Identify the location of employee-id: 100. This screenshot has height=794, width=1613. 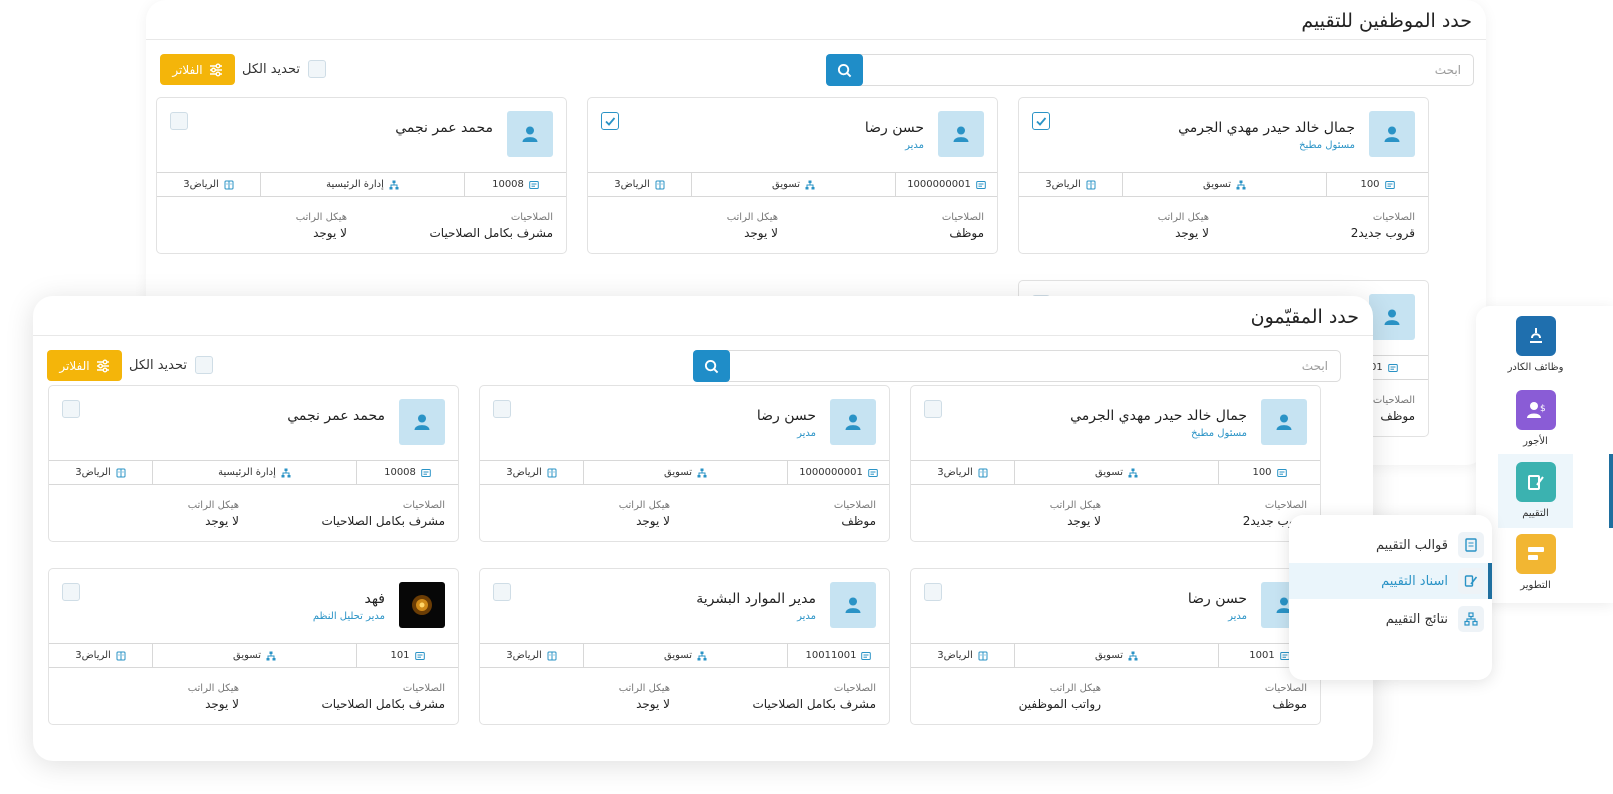
(1377, 184).